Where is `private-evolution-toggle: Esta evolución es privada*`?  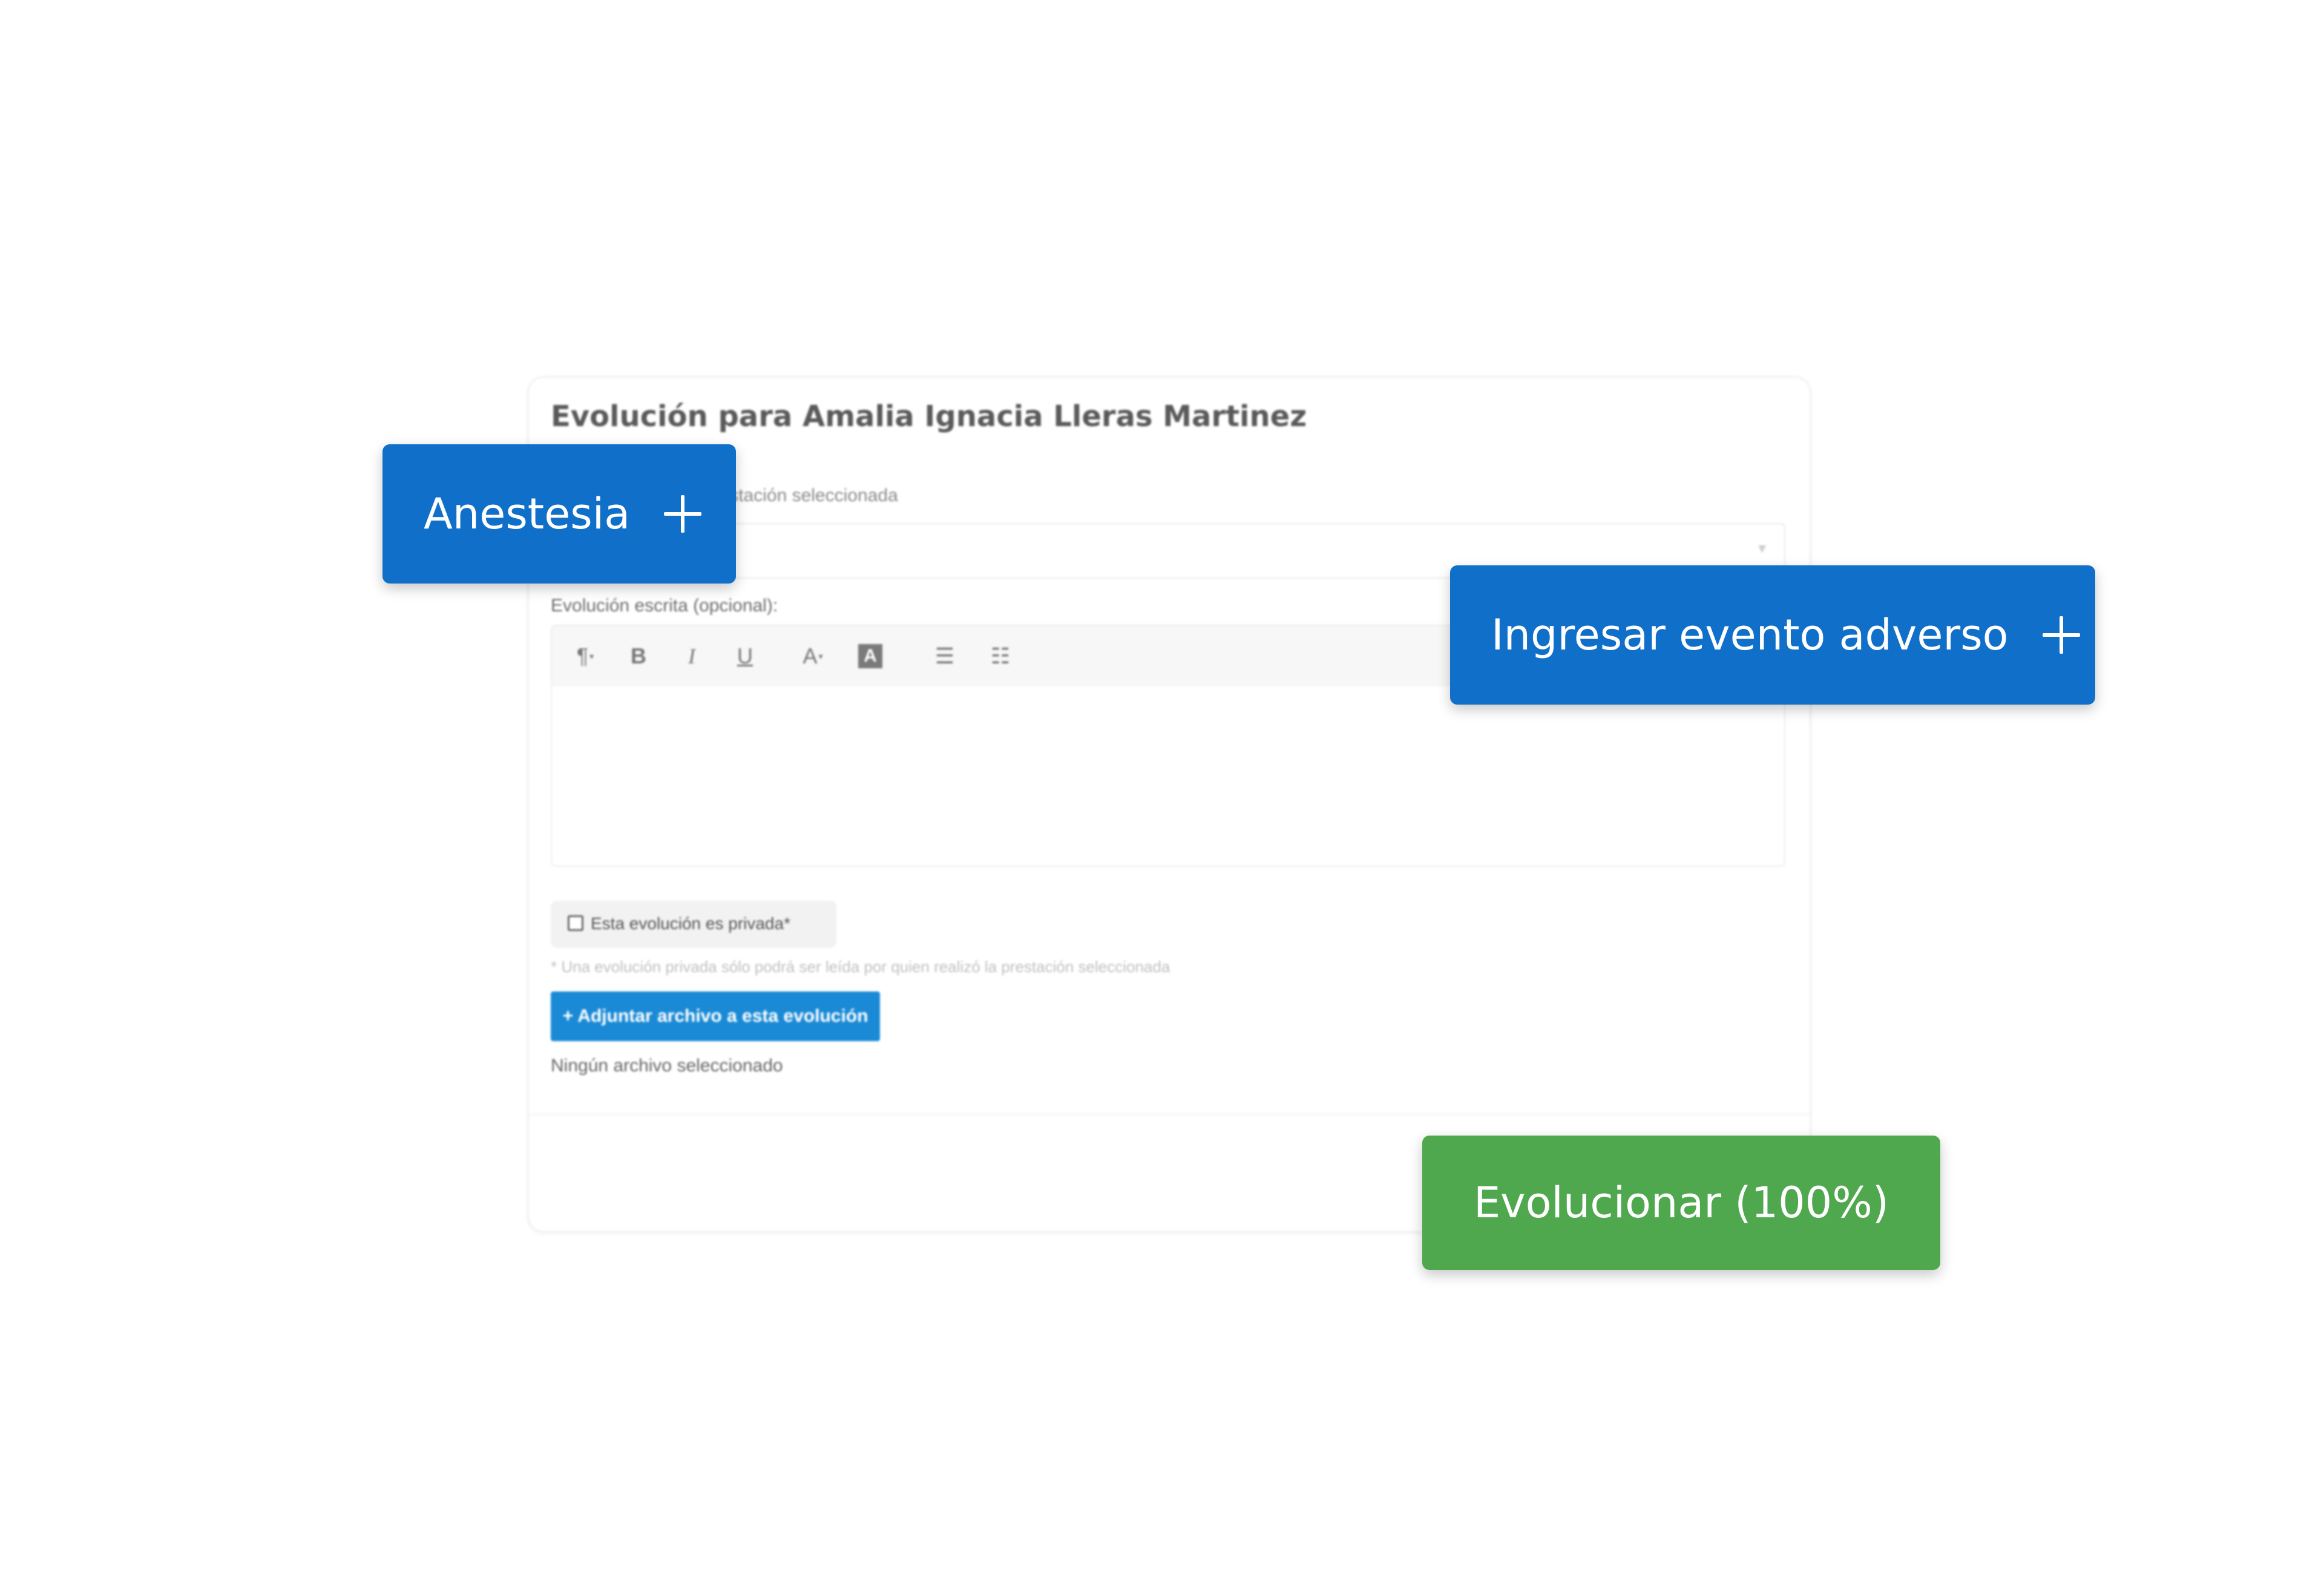 private-evolution-toggle: Esta evolución es privada* is located at coordinates (693, 925).